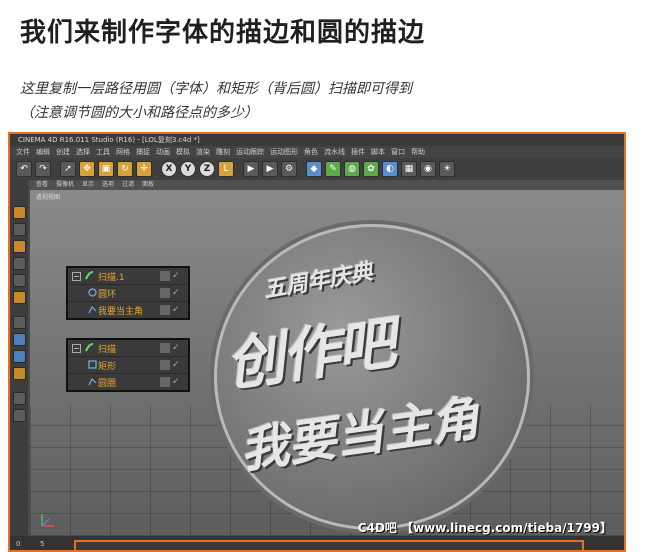  I want to click on view-menu-panel: 面板, so click(148, 185).